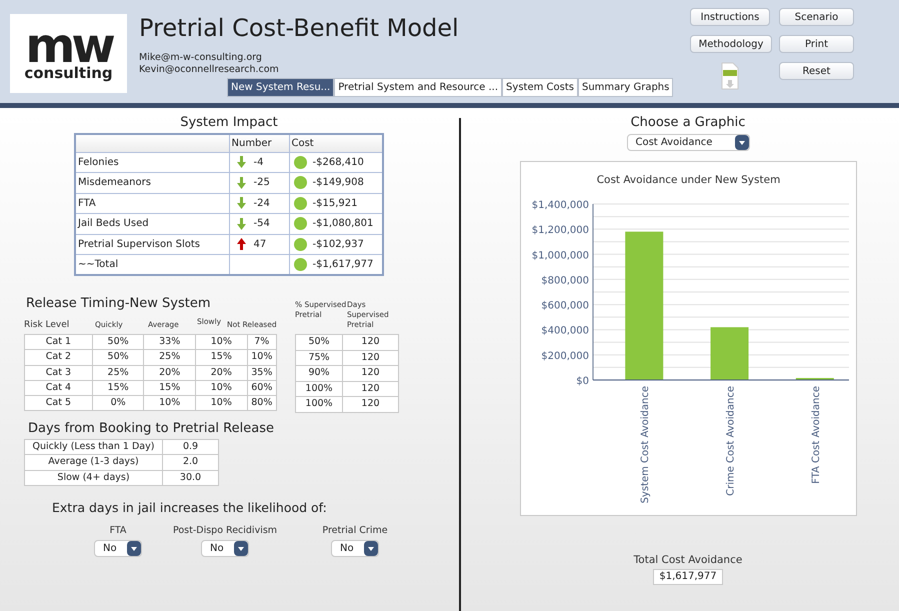  I want to click on bar, so click(729, 353).